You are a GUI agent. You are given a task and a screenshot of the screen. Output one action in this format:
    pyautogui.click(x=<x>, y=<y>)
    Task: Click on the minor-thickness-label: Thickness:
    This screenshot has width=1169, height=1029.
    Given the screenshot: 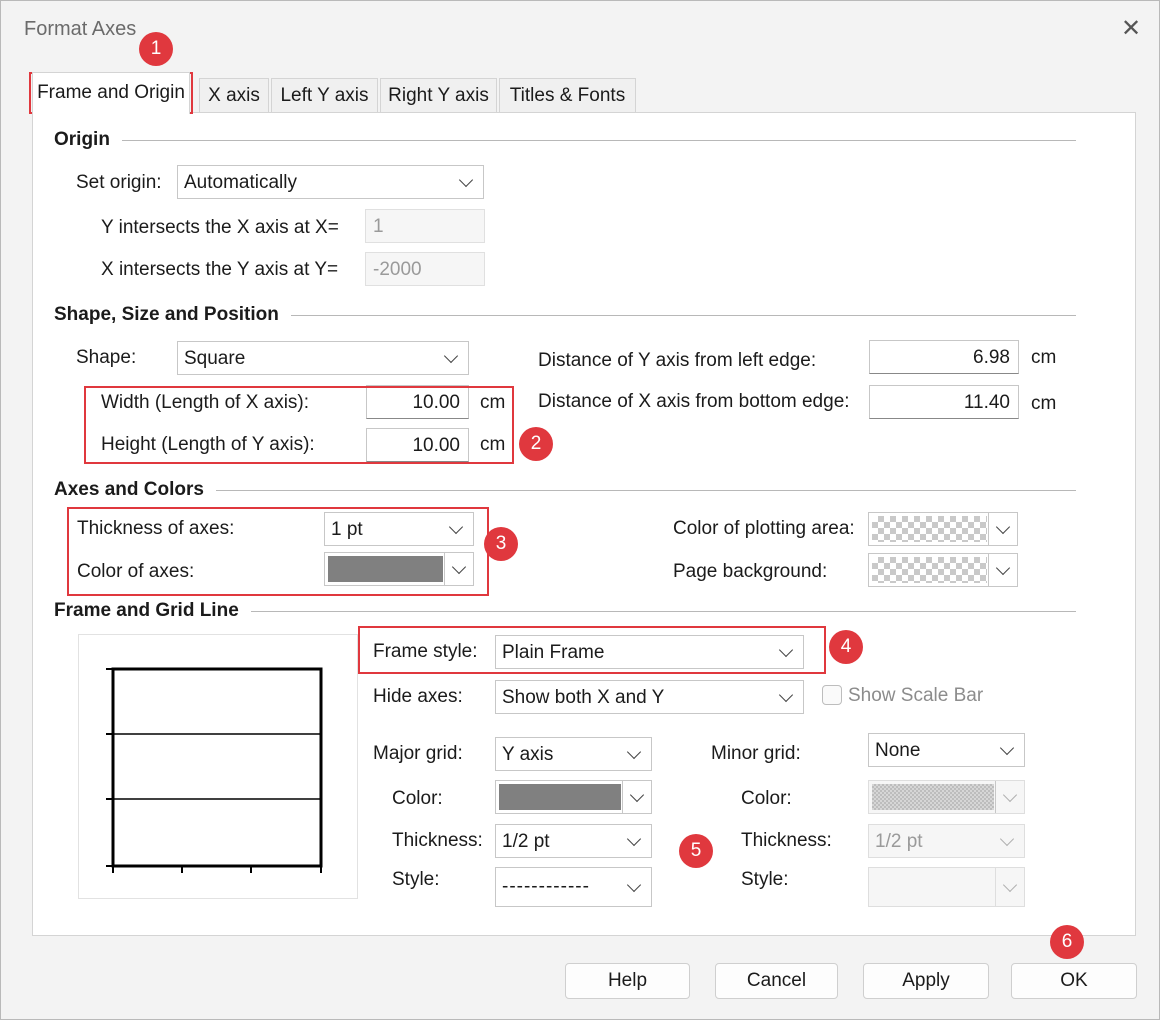 What is the action you would take?
    pyautogui.click(x=786, y=840)
    